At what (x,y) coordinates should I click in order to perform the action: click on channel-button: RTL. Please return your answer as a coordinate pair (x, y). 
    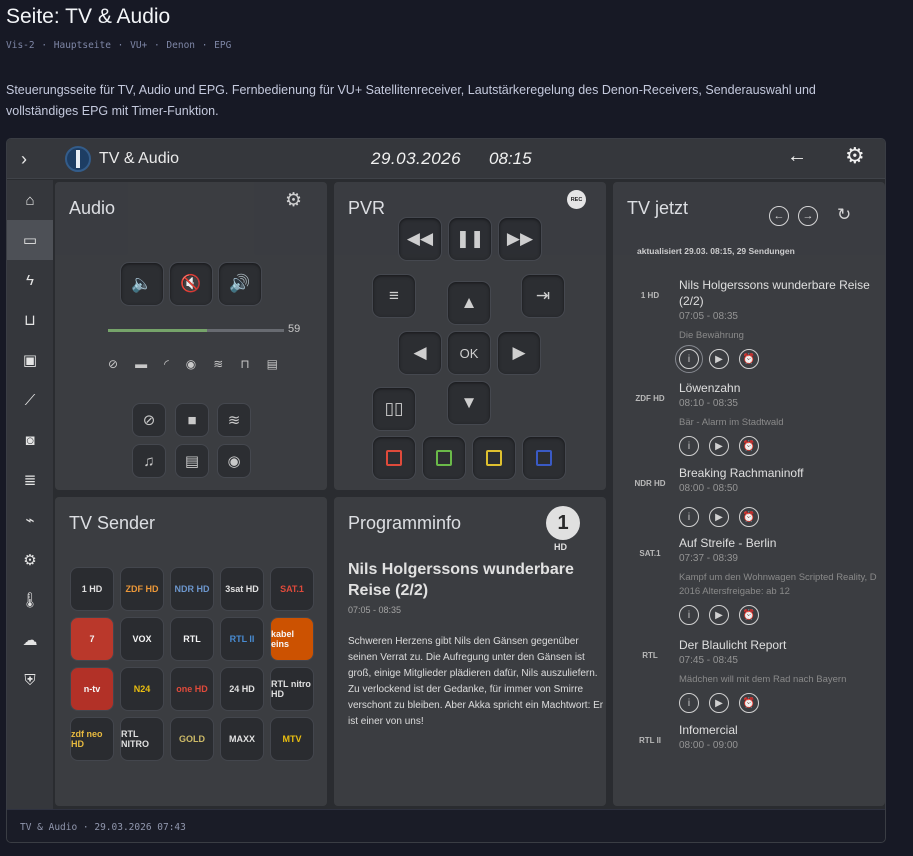
    Looking at the image, I should click on (192, 639).